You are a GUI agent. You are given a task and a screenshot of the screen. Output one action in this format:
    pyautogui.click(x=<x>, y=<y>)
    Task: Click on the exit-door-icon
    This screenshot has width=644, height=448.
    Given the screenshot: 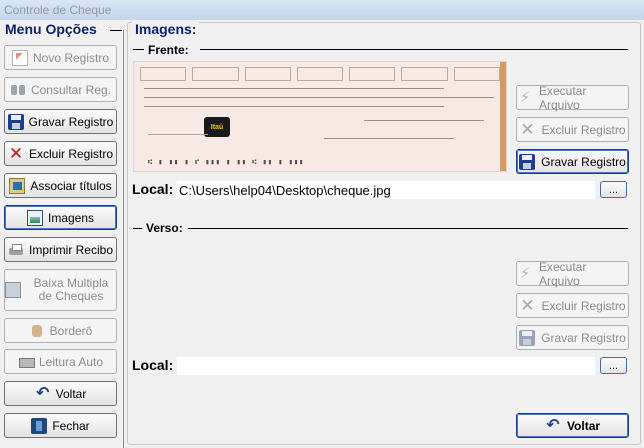 What is the action you would take?
    pyautogui.click(x=39, y=425)
    